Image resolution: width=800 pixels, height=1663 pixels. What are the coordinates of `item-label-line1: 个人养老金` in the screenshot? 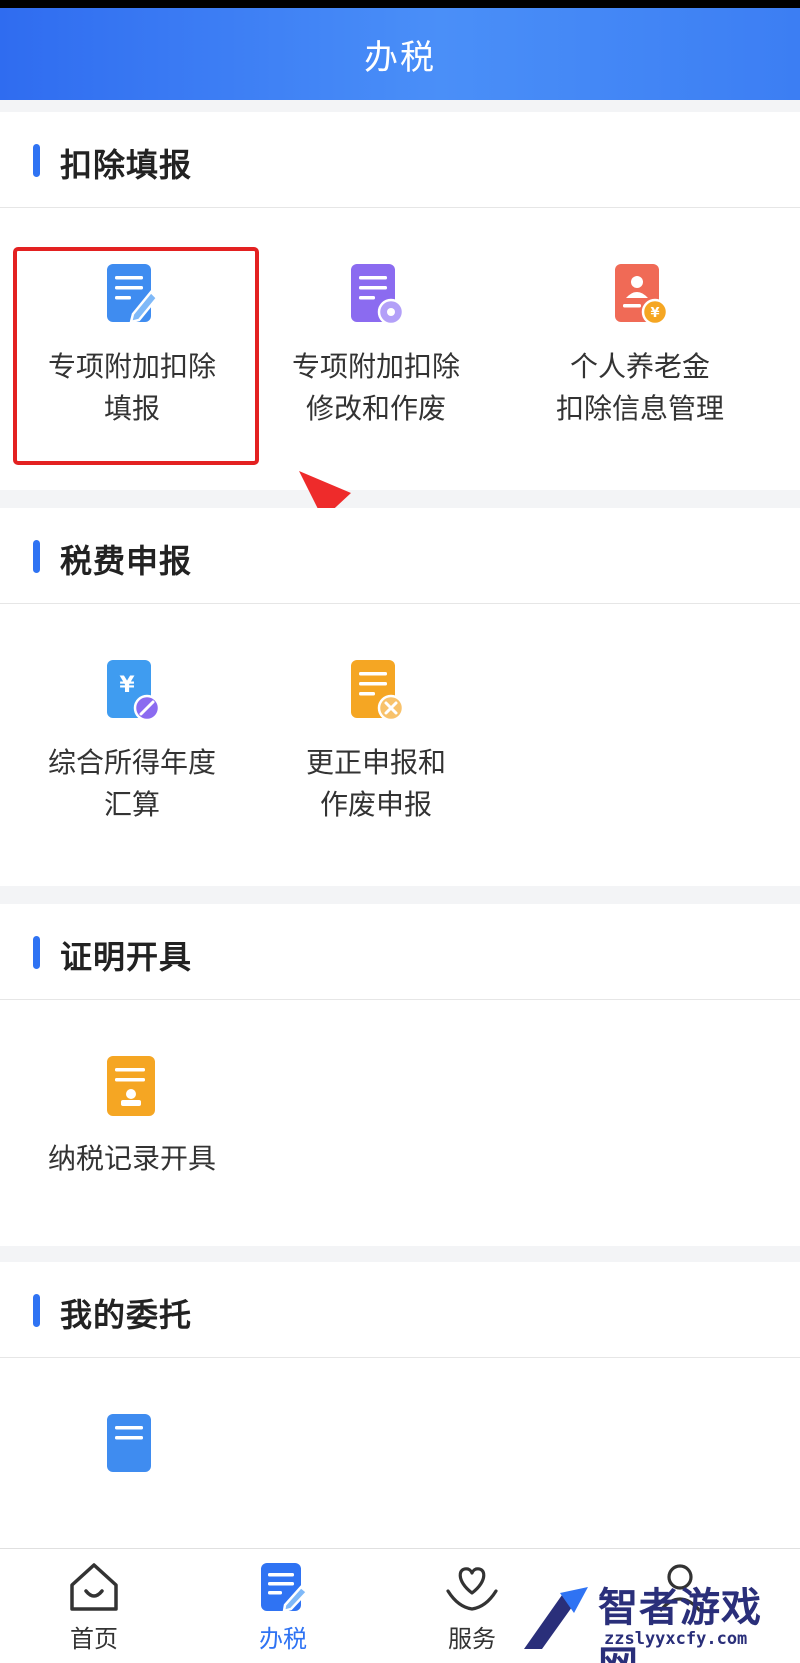 It's located at (639, 366).